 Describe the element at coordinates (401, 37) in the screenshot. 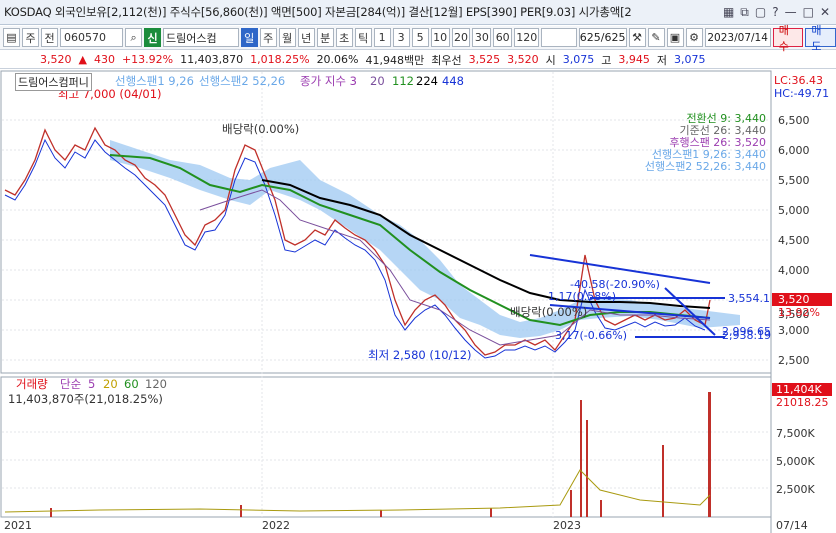

I see `interval-3: 3` at that location.